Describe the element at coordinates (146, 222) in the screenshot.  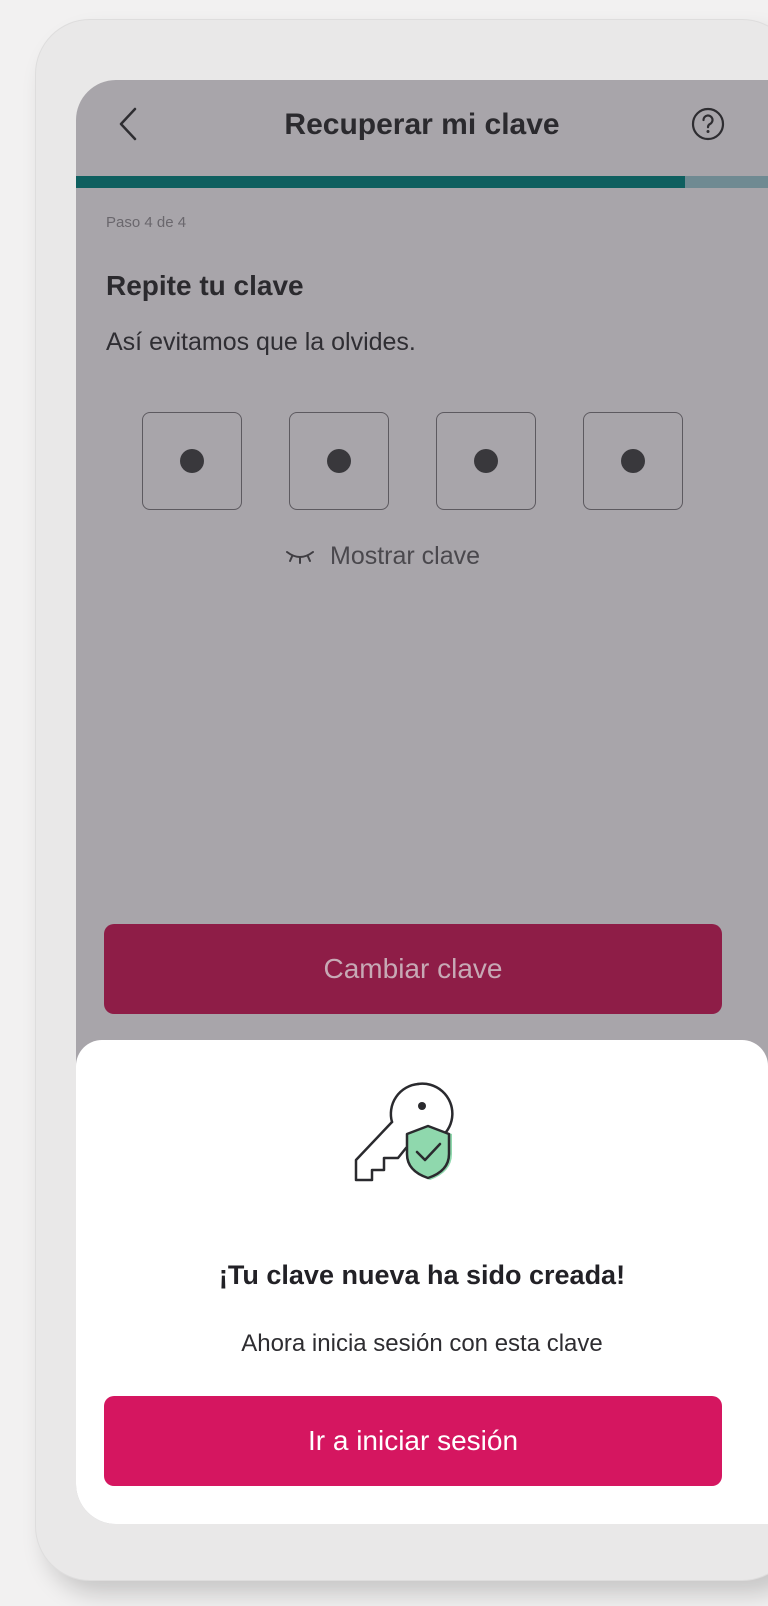
I see `step-indicator: Paso 4 de 4` at that location.